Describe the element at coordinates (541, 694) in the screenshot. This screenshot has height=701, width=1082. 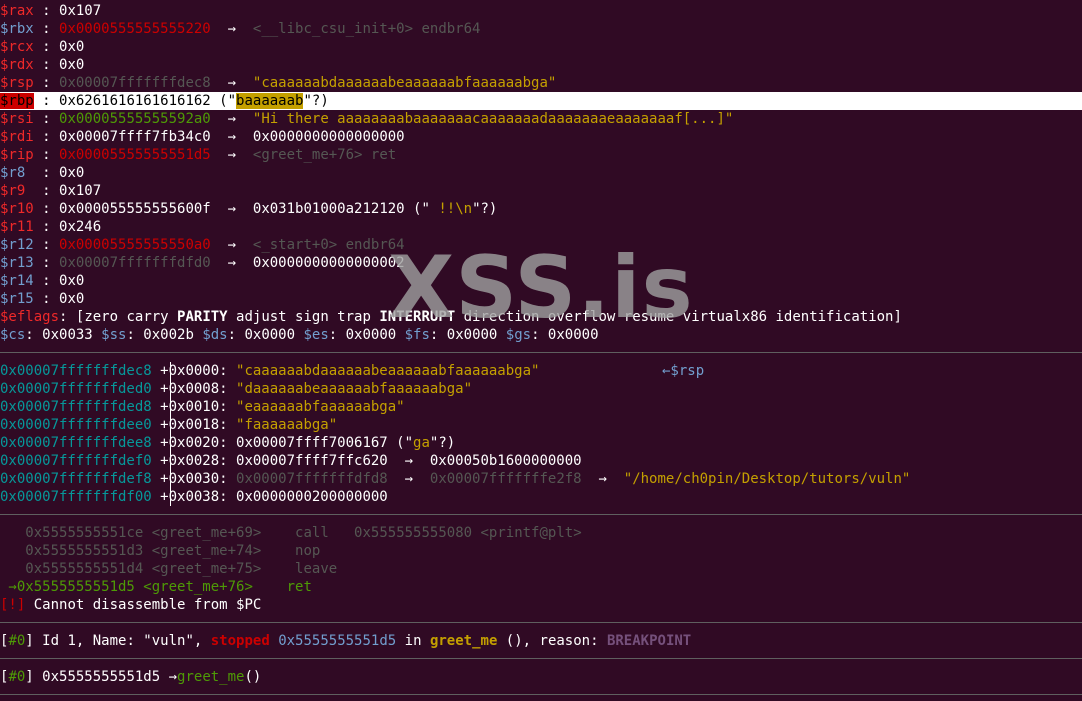
I see `separator-bottom` at that location.